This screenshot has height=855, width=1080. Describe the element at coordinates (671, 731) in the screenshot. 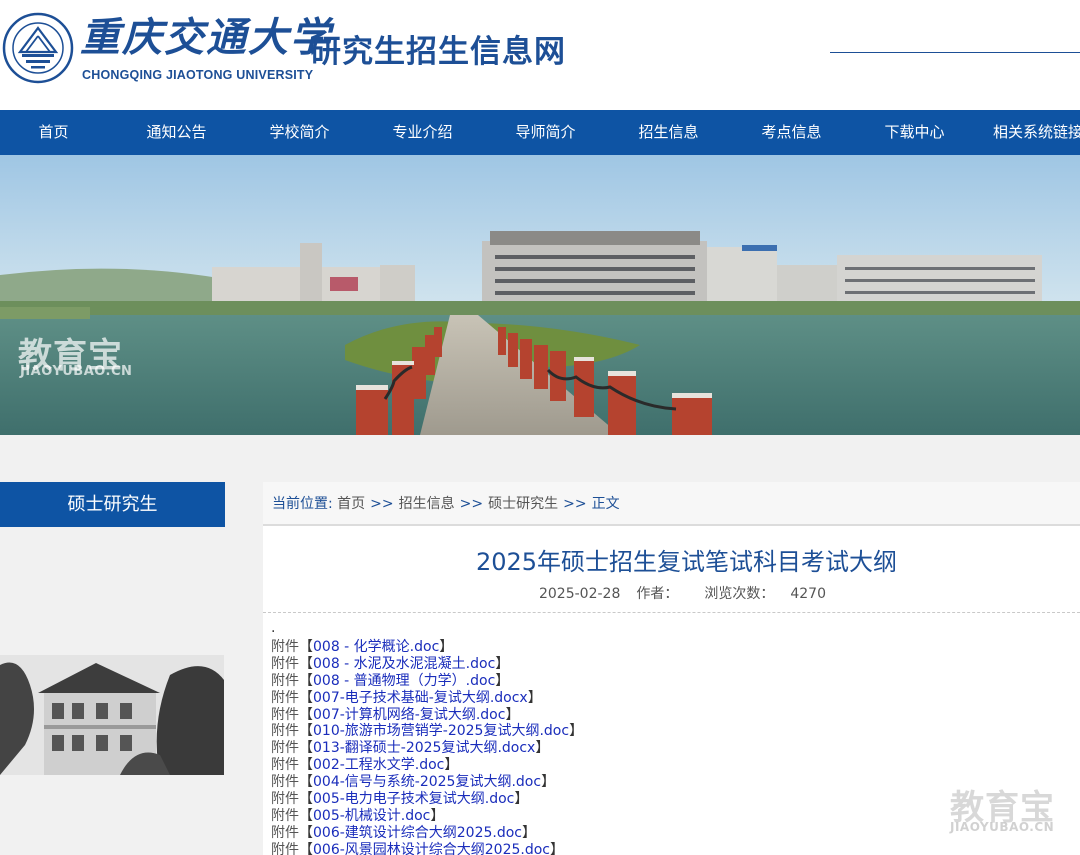

I see `attachment-item: 附件【010-旅游市场营销学-2025复试大纲.doc】` at that location.